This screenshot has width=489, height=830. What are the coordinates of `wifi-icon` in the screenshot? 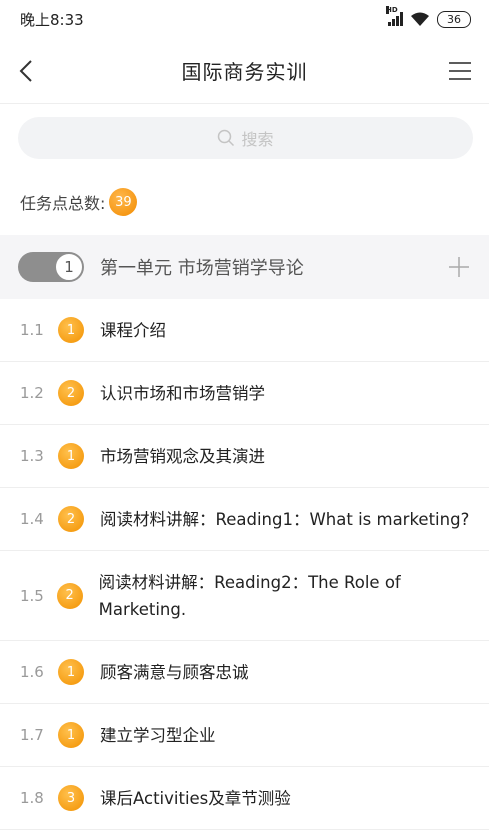 It's located at (420, 19).